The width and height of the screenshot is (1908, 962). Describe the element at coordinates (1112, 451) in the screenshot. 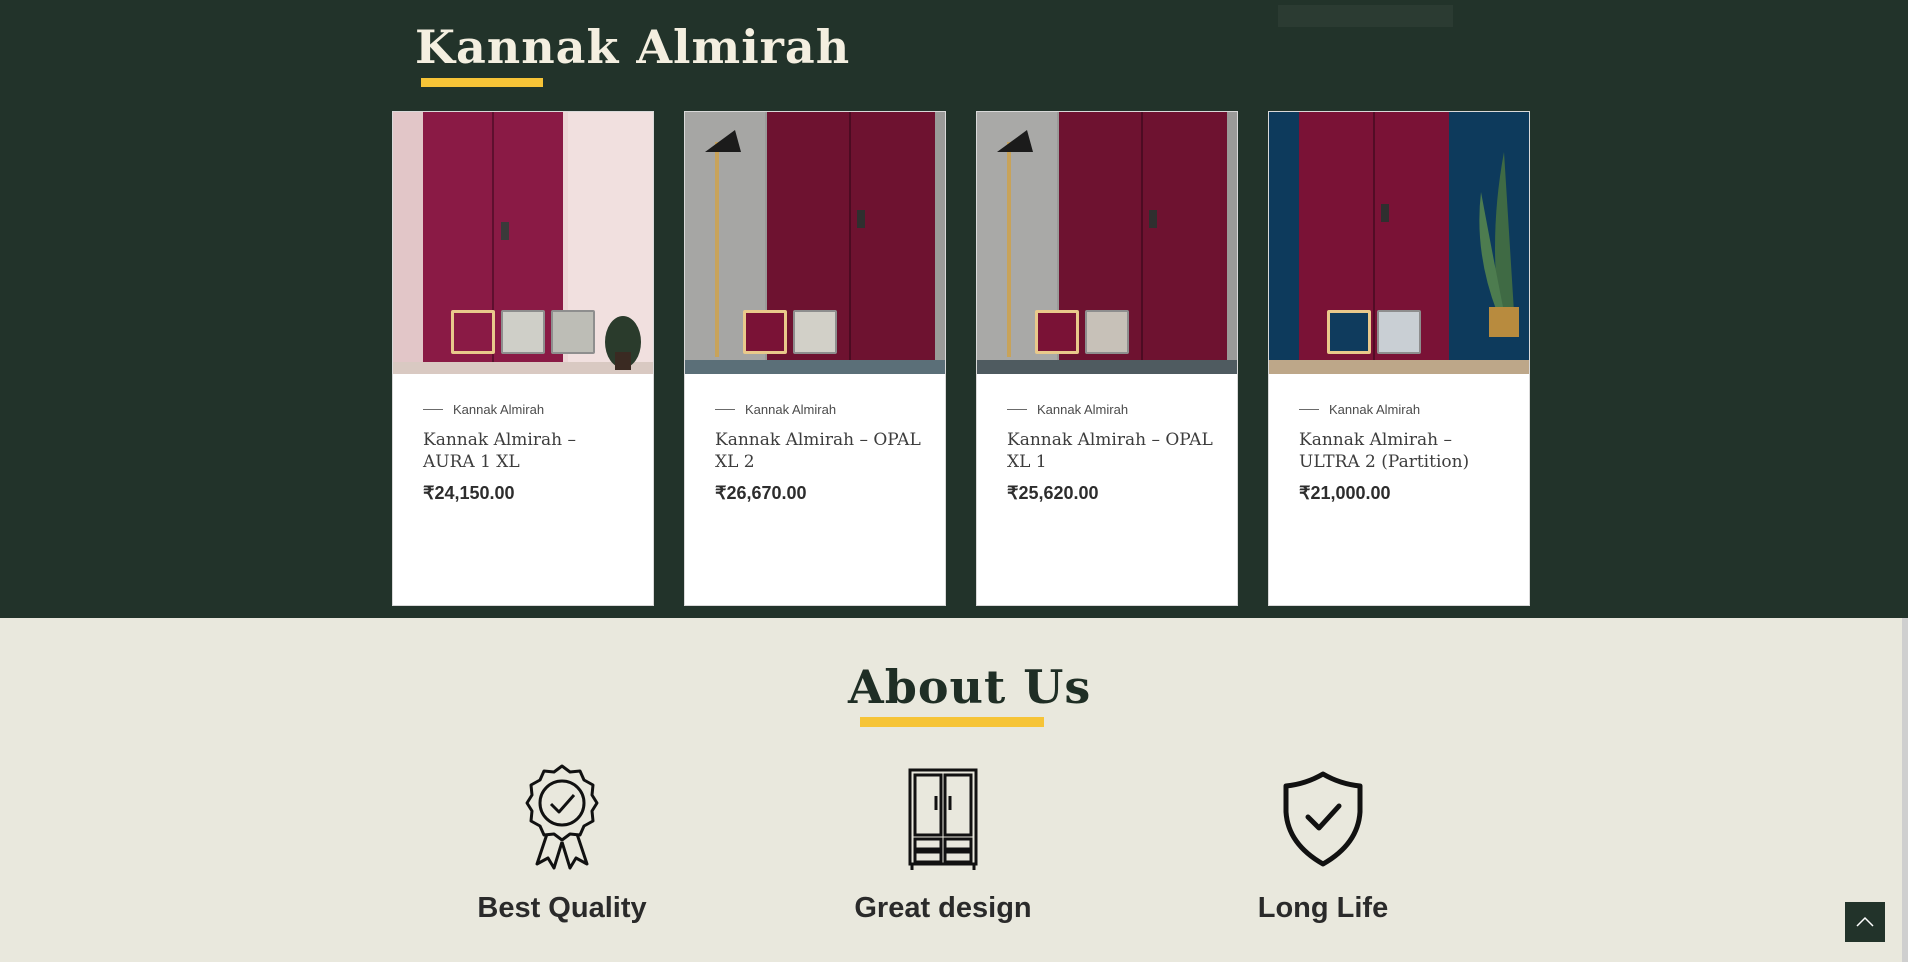

I see `product-name: Kannak Almirah – OPAL XL 1` at that location.